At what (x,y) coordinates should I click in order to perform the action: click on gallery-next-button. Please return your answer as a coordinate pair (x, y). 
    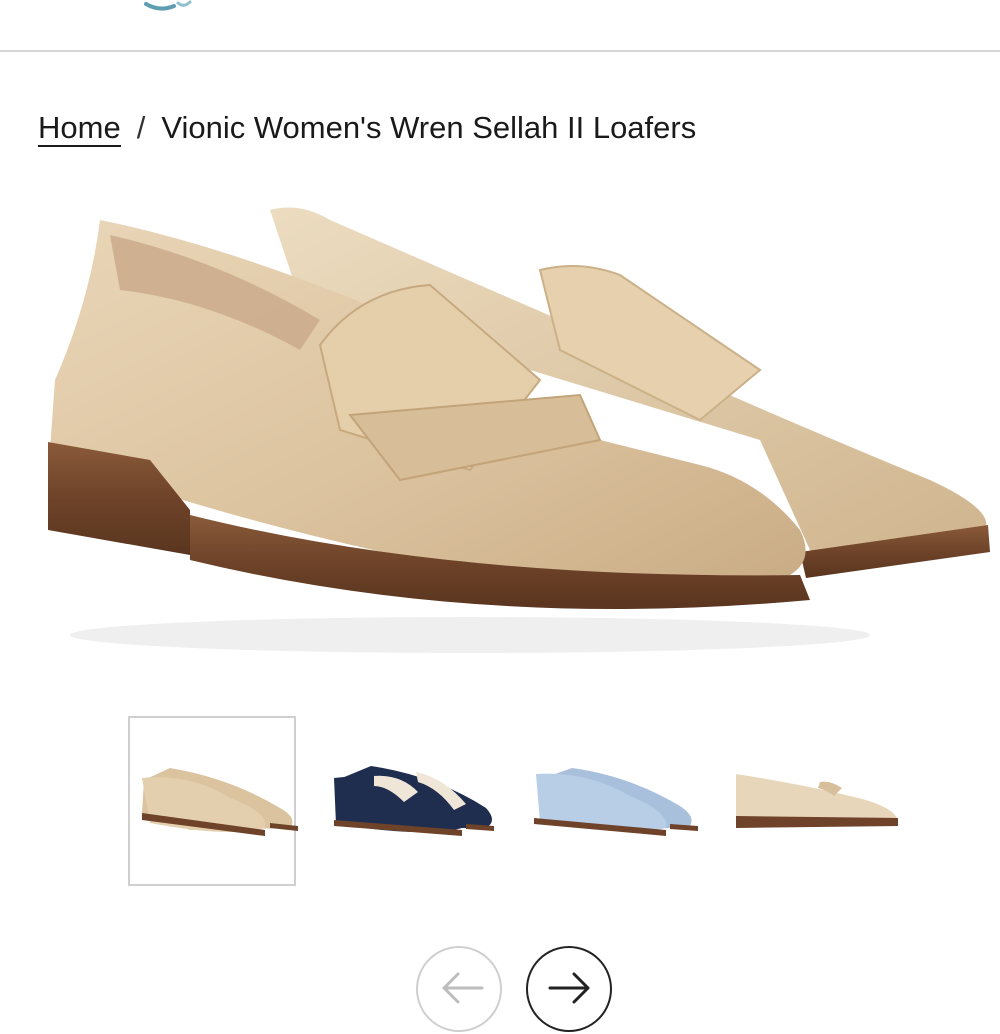
    Looking at the image, I should click on (569, 989).